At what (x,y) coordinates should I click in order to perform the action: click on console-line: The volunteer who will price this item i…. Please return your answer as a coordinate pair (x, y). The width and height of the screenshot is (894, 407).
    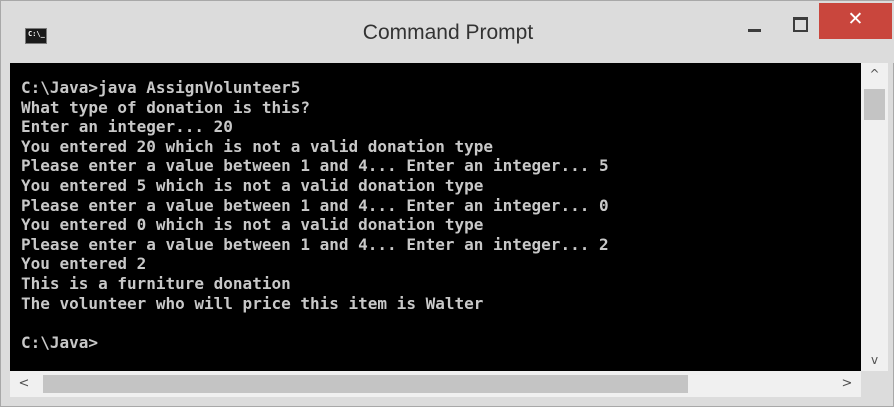
    Looking at the image, I should click on (252, 303).